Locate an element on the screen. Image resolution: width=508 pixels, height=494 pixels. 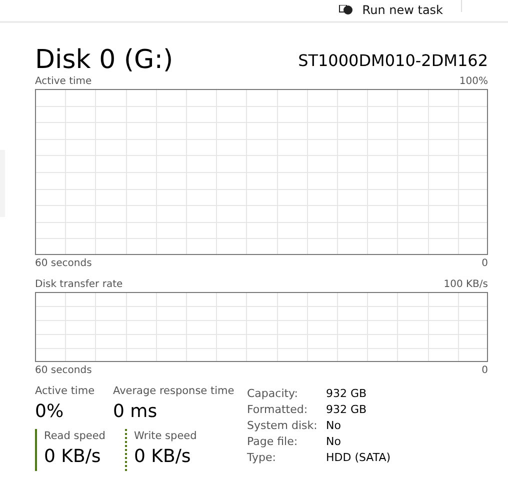
disk-title: Disk 0 (G:) is located at coordinates (104, 60).